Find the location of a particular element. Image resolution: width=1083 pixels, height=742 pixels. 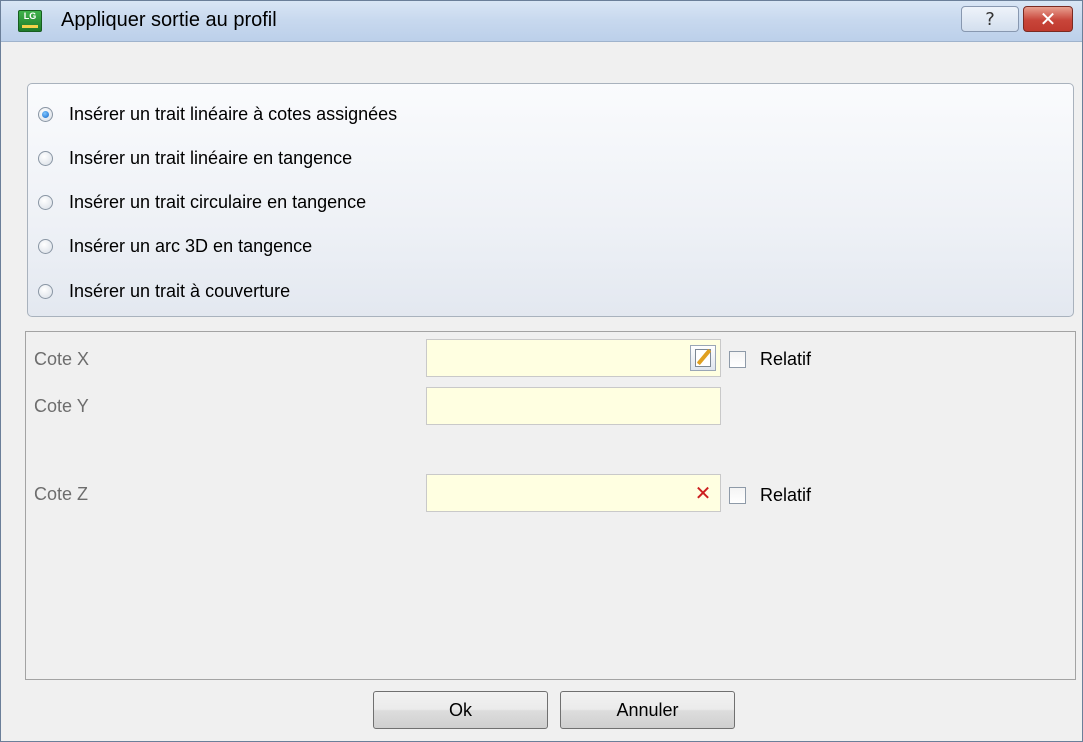

app-icon: LG is located at coordinates (30, 21).